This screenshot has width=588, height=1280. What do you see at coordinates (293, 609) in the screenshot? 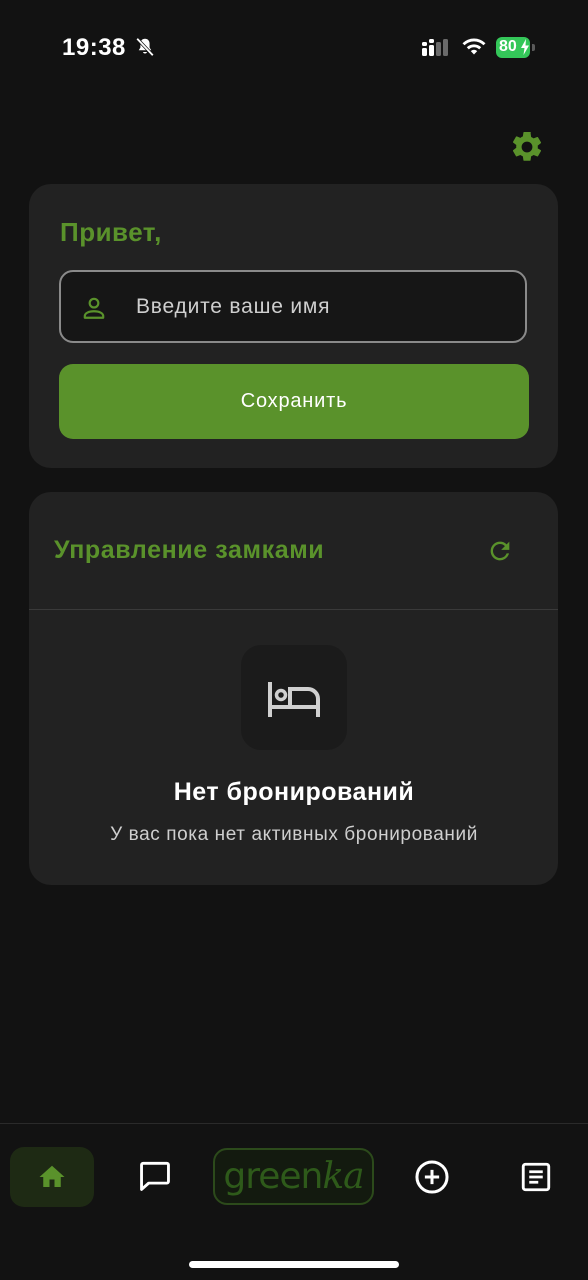
I see `card-divider` at bounding box center [293, 609].